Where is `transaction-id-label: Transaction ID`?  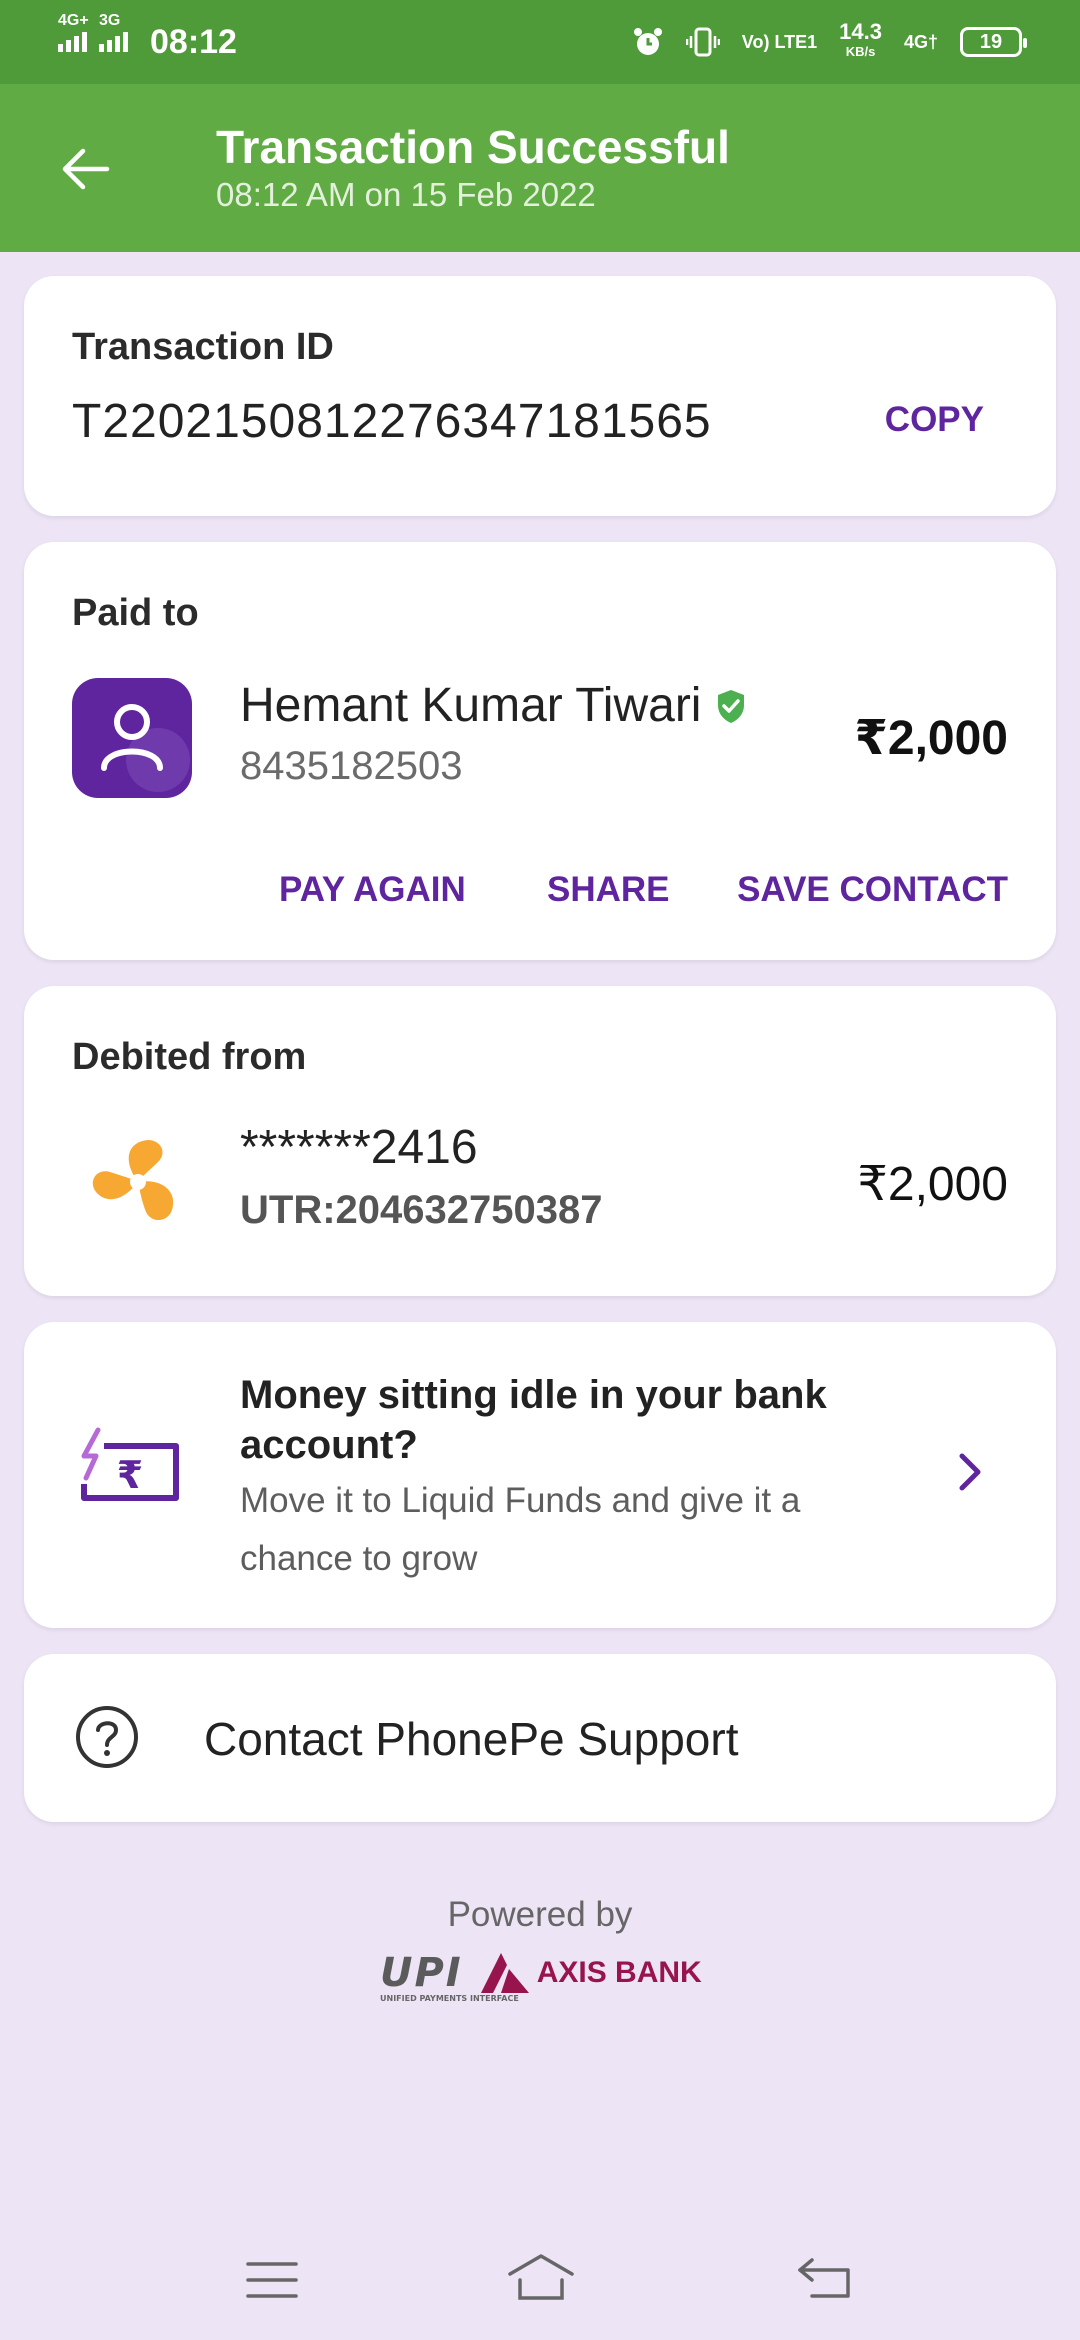 transaction-id-label: Transaction ID is located at coordinates (203, 347).